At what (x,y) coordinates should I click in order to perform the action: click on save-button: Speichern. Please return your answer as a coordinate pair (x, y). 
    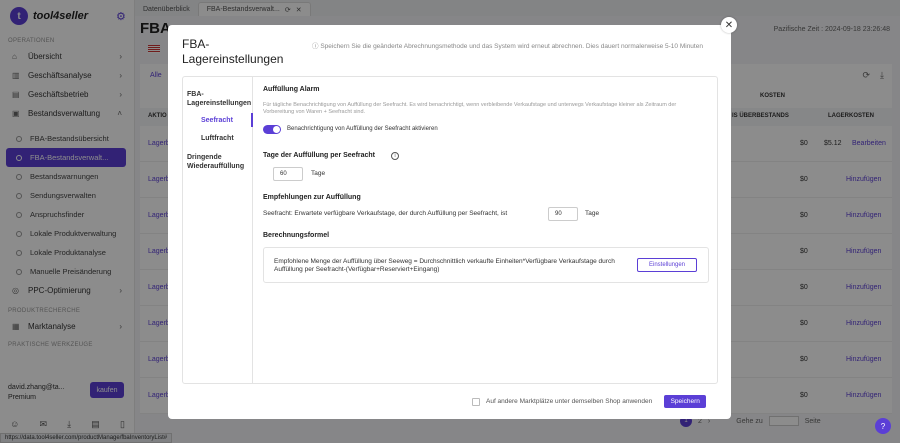
    Looking at the image, I should click on (685, 401).